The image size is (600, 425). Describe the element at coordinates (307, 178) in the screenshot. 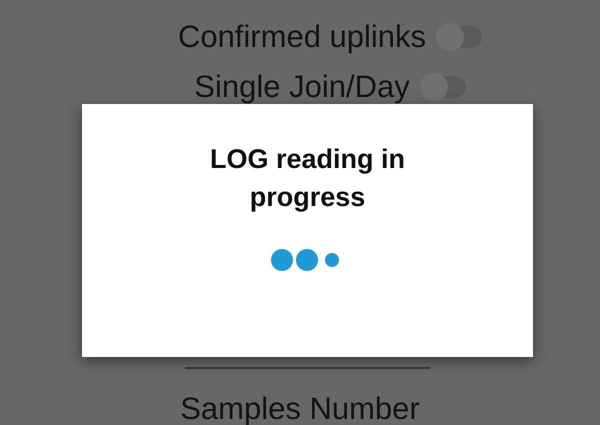

I see `dialog-title: LOG reading in progress` at that location.